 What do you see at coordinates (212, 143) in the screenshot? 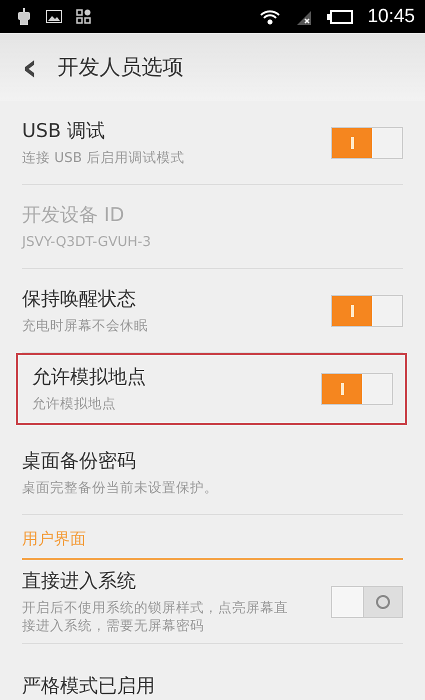
I see `setting-row: USB 调试 连接 USB 后启用调试模式` at bounding box center [212, 143].